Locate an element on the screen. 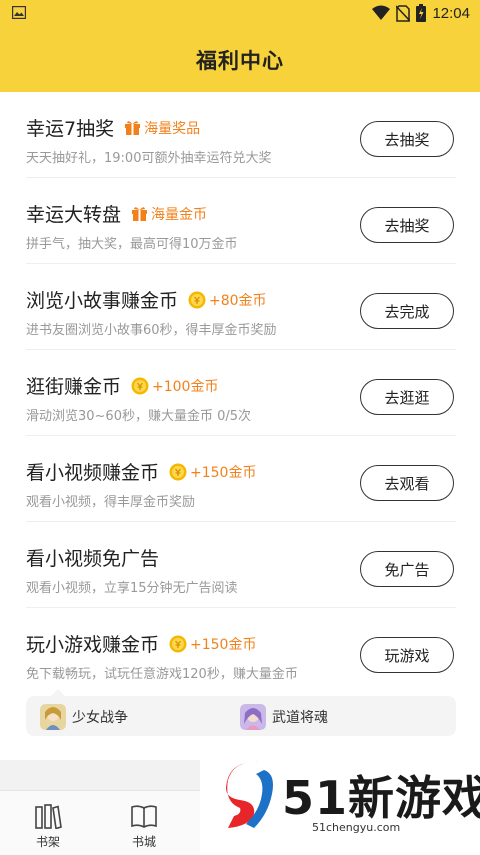  task-tag: 海量金币 is located at coordinates (169, 214).